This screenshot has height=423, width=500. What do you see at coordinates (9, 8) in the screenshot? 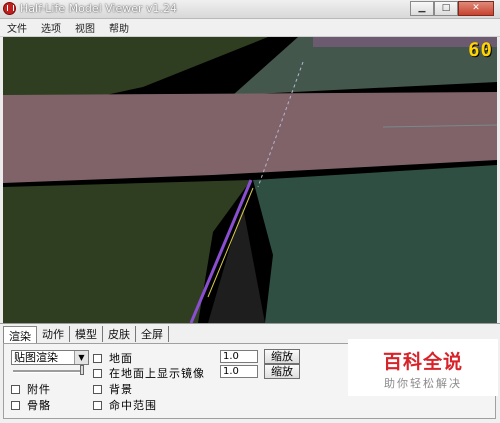
I see `app-logo-icon` at bounding box center [9, 8].